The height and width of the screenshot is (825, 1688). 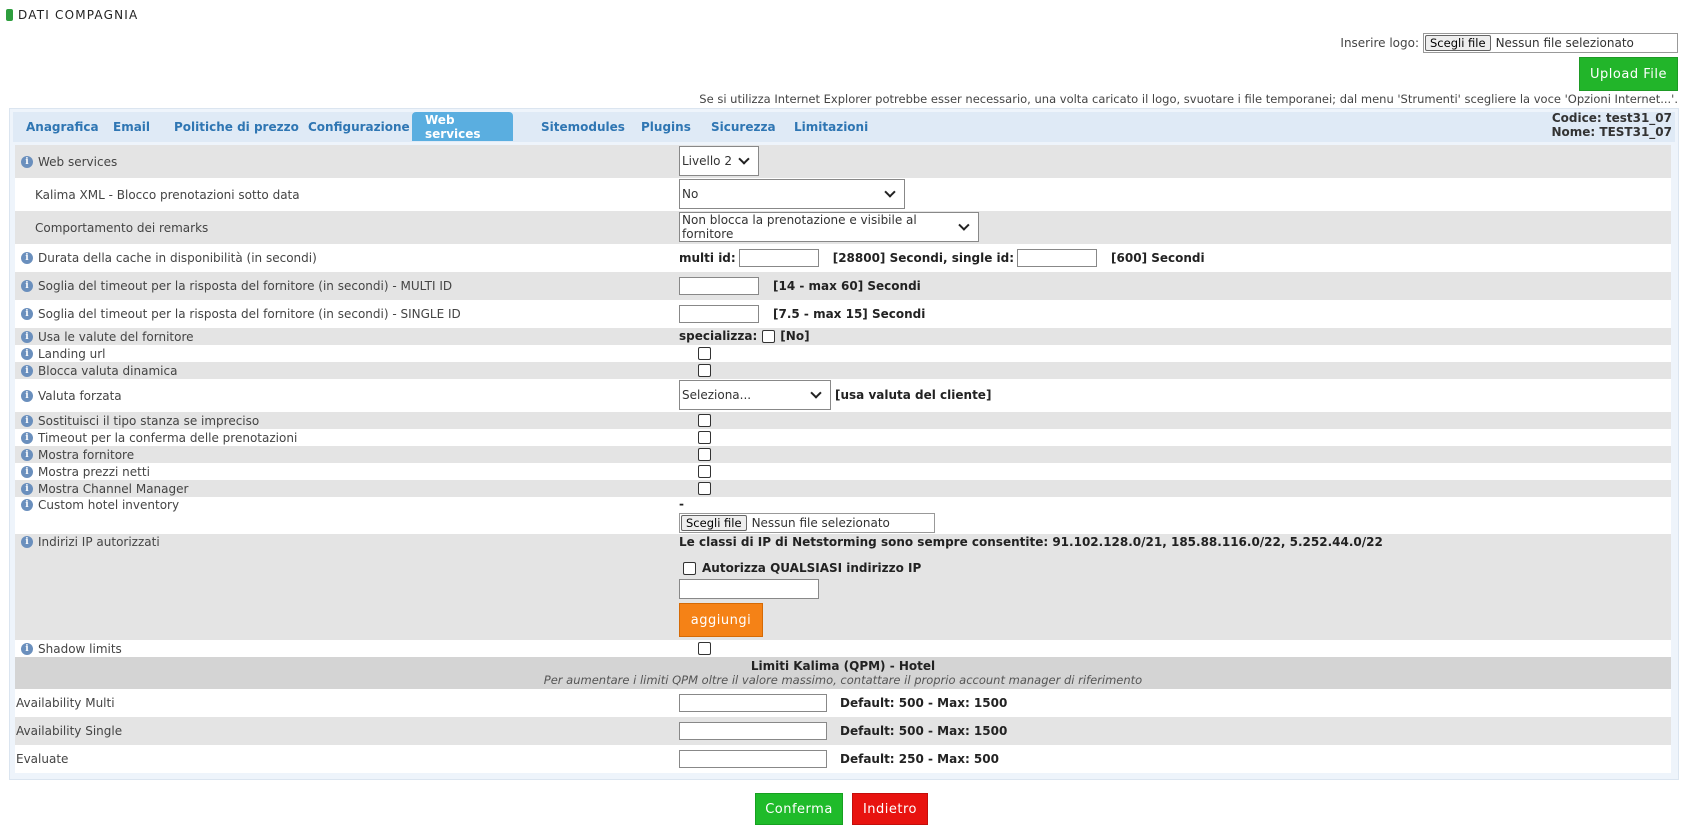 I want to click on ip-any-label: Autorizza QUALSIASI indirizzo IP, so click(x=812, y=568).